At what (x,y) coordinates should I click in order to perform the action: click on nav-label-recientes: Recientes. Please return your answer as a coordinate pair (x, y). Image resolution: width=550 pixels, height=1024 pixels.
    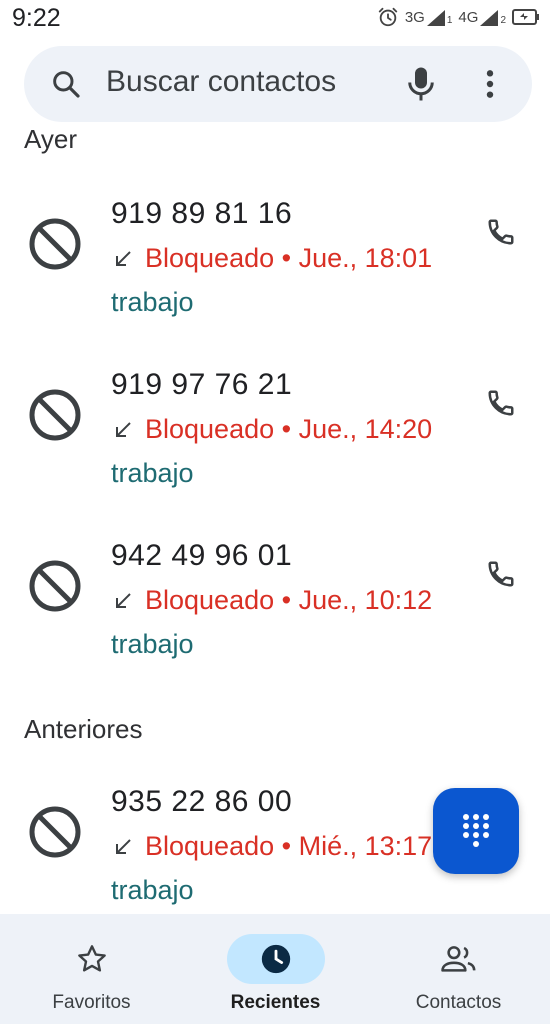
    Looking at the image, I should click on (275, 1002).